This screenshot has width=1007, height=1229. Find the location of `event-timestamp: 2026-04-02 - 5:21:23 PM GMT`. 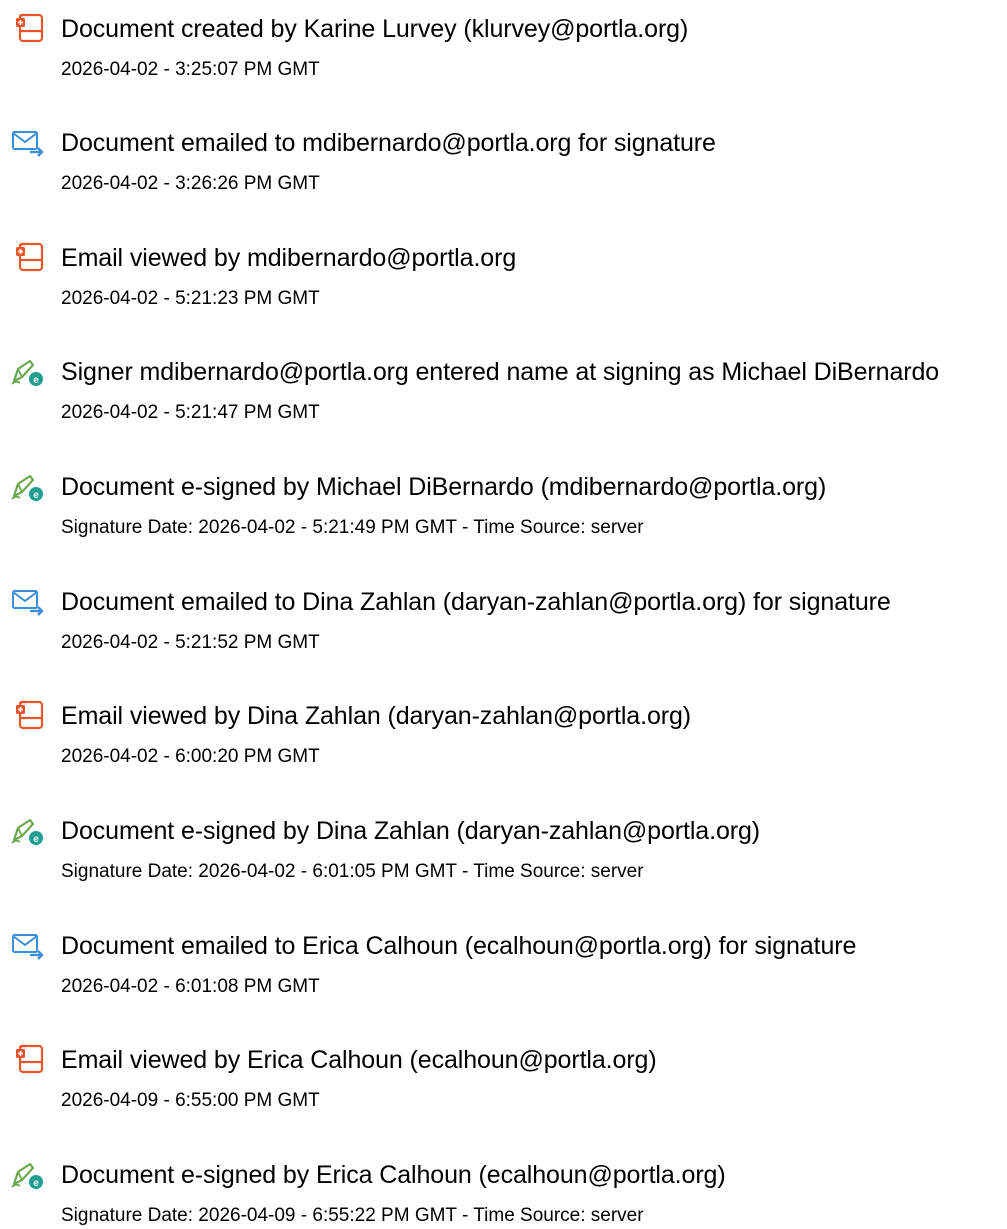

event-timestamp: 2026-04-02 - 5:21:23 PM GMT is located at coordinates (190, 298).